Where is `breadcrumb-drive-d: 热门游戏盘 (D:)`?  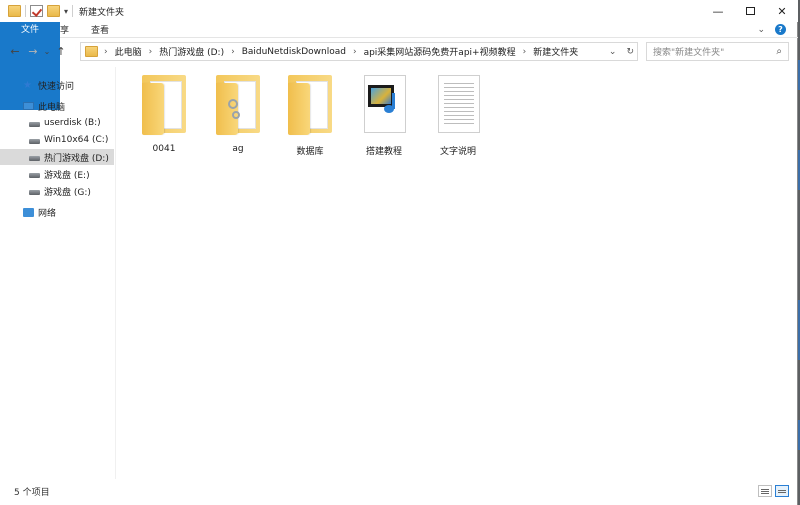
breadcrumb-drive-d: 热门游戏盘 (D:) is located at coordinates (191, 51).